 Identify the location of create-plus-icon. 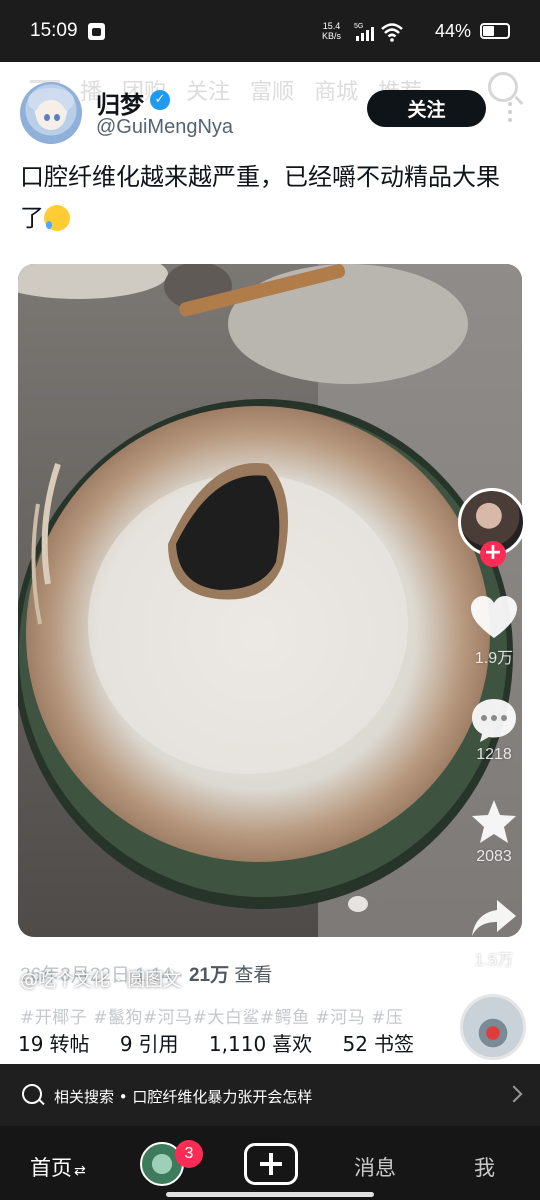
(271, 1164).